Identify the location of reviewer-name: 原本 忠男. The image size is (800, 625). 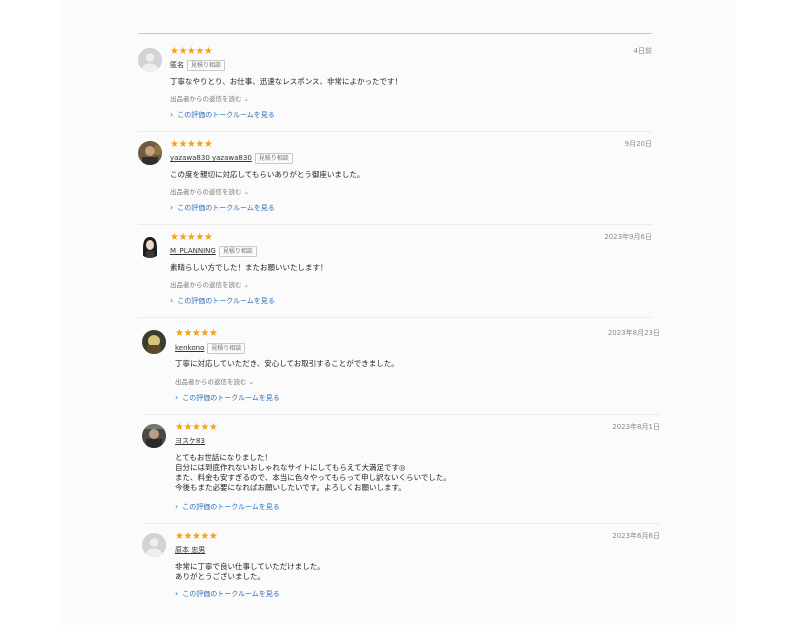
(190, 550).